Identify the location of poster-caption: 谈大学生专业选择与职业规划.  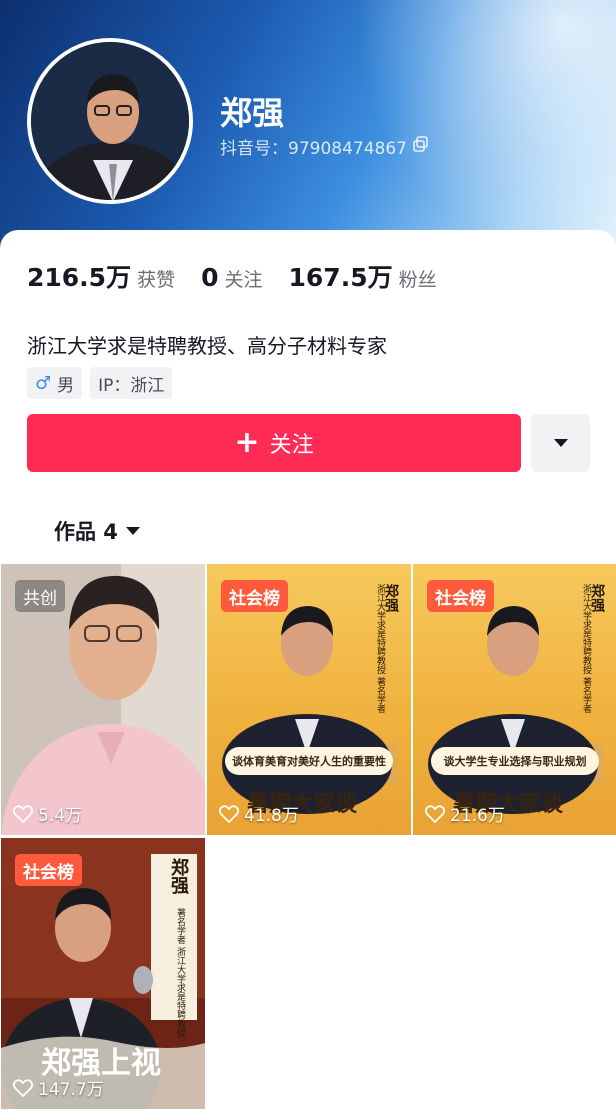
(515, 761).